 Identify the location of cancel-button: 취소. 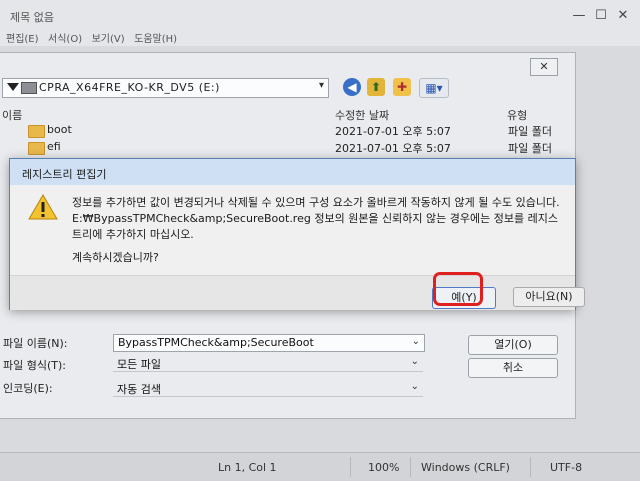
(513, 368).